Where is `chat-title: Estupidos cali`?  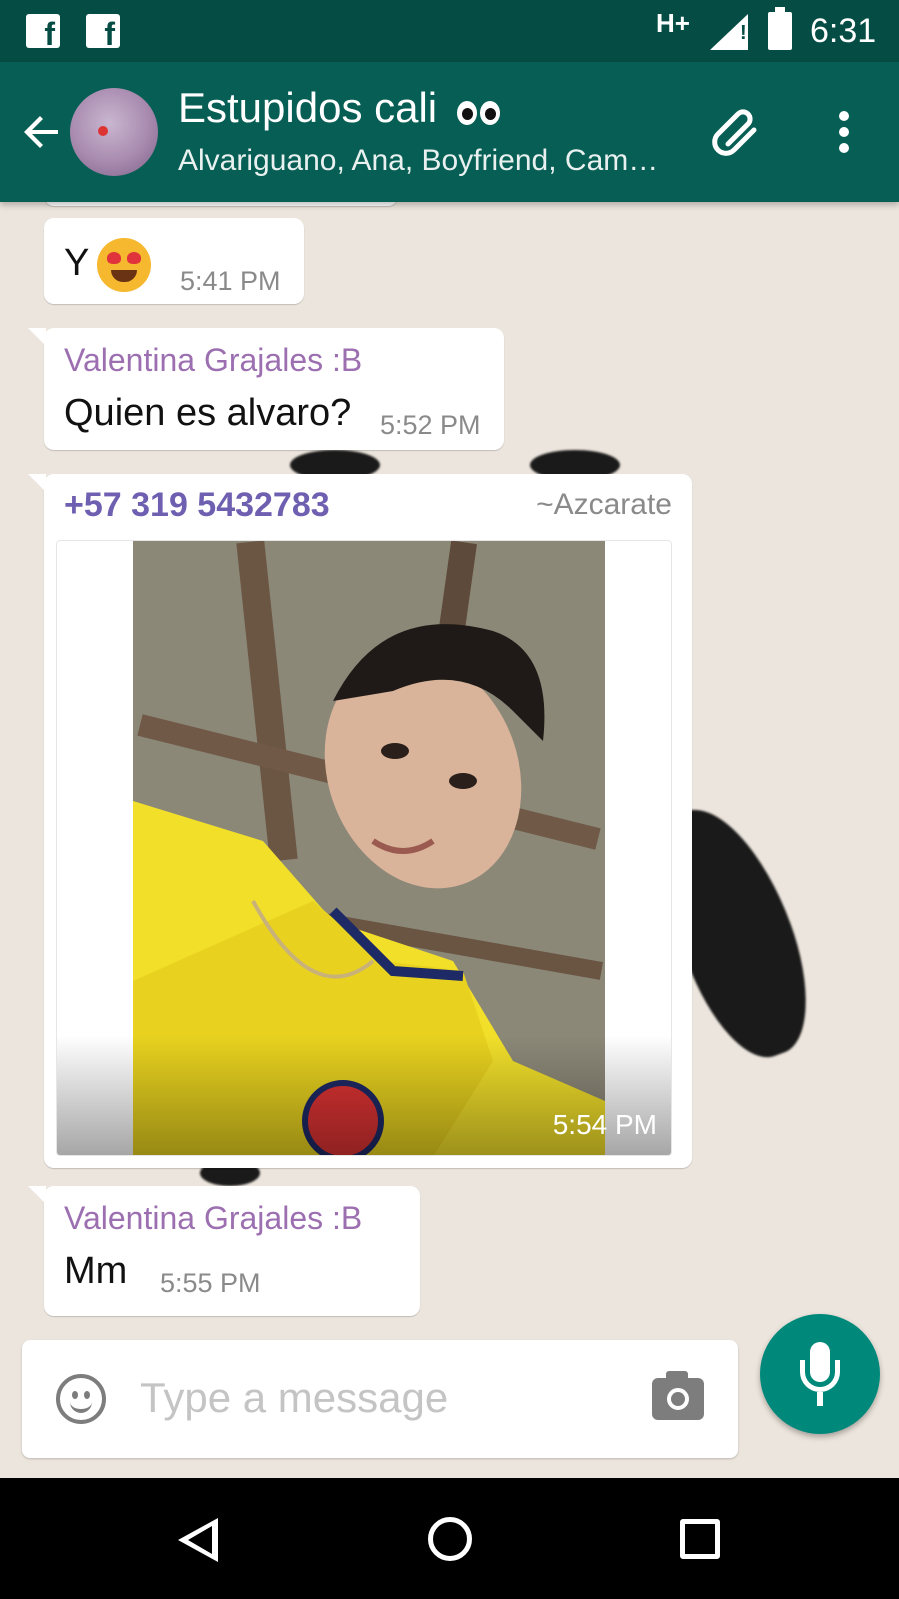
chat-title: Estupidos cali is located at coordinates (340, 109).